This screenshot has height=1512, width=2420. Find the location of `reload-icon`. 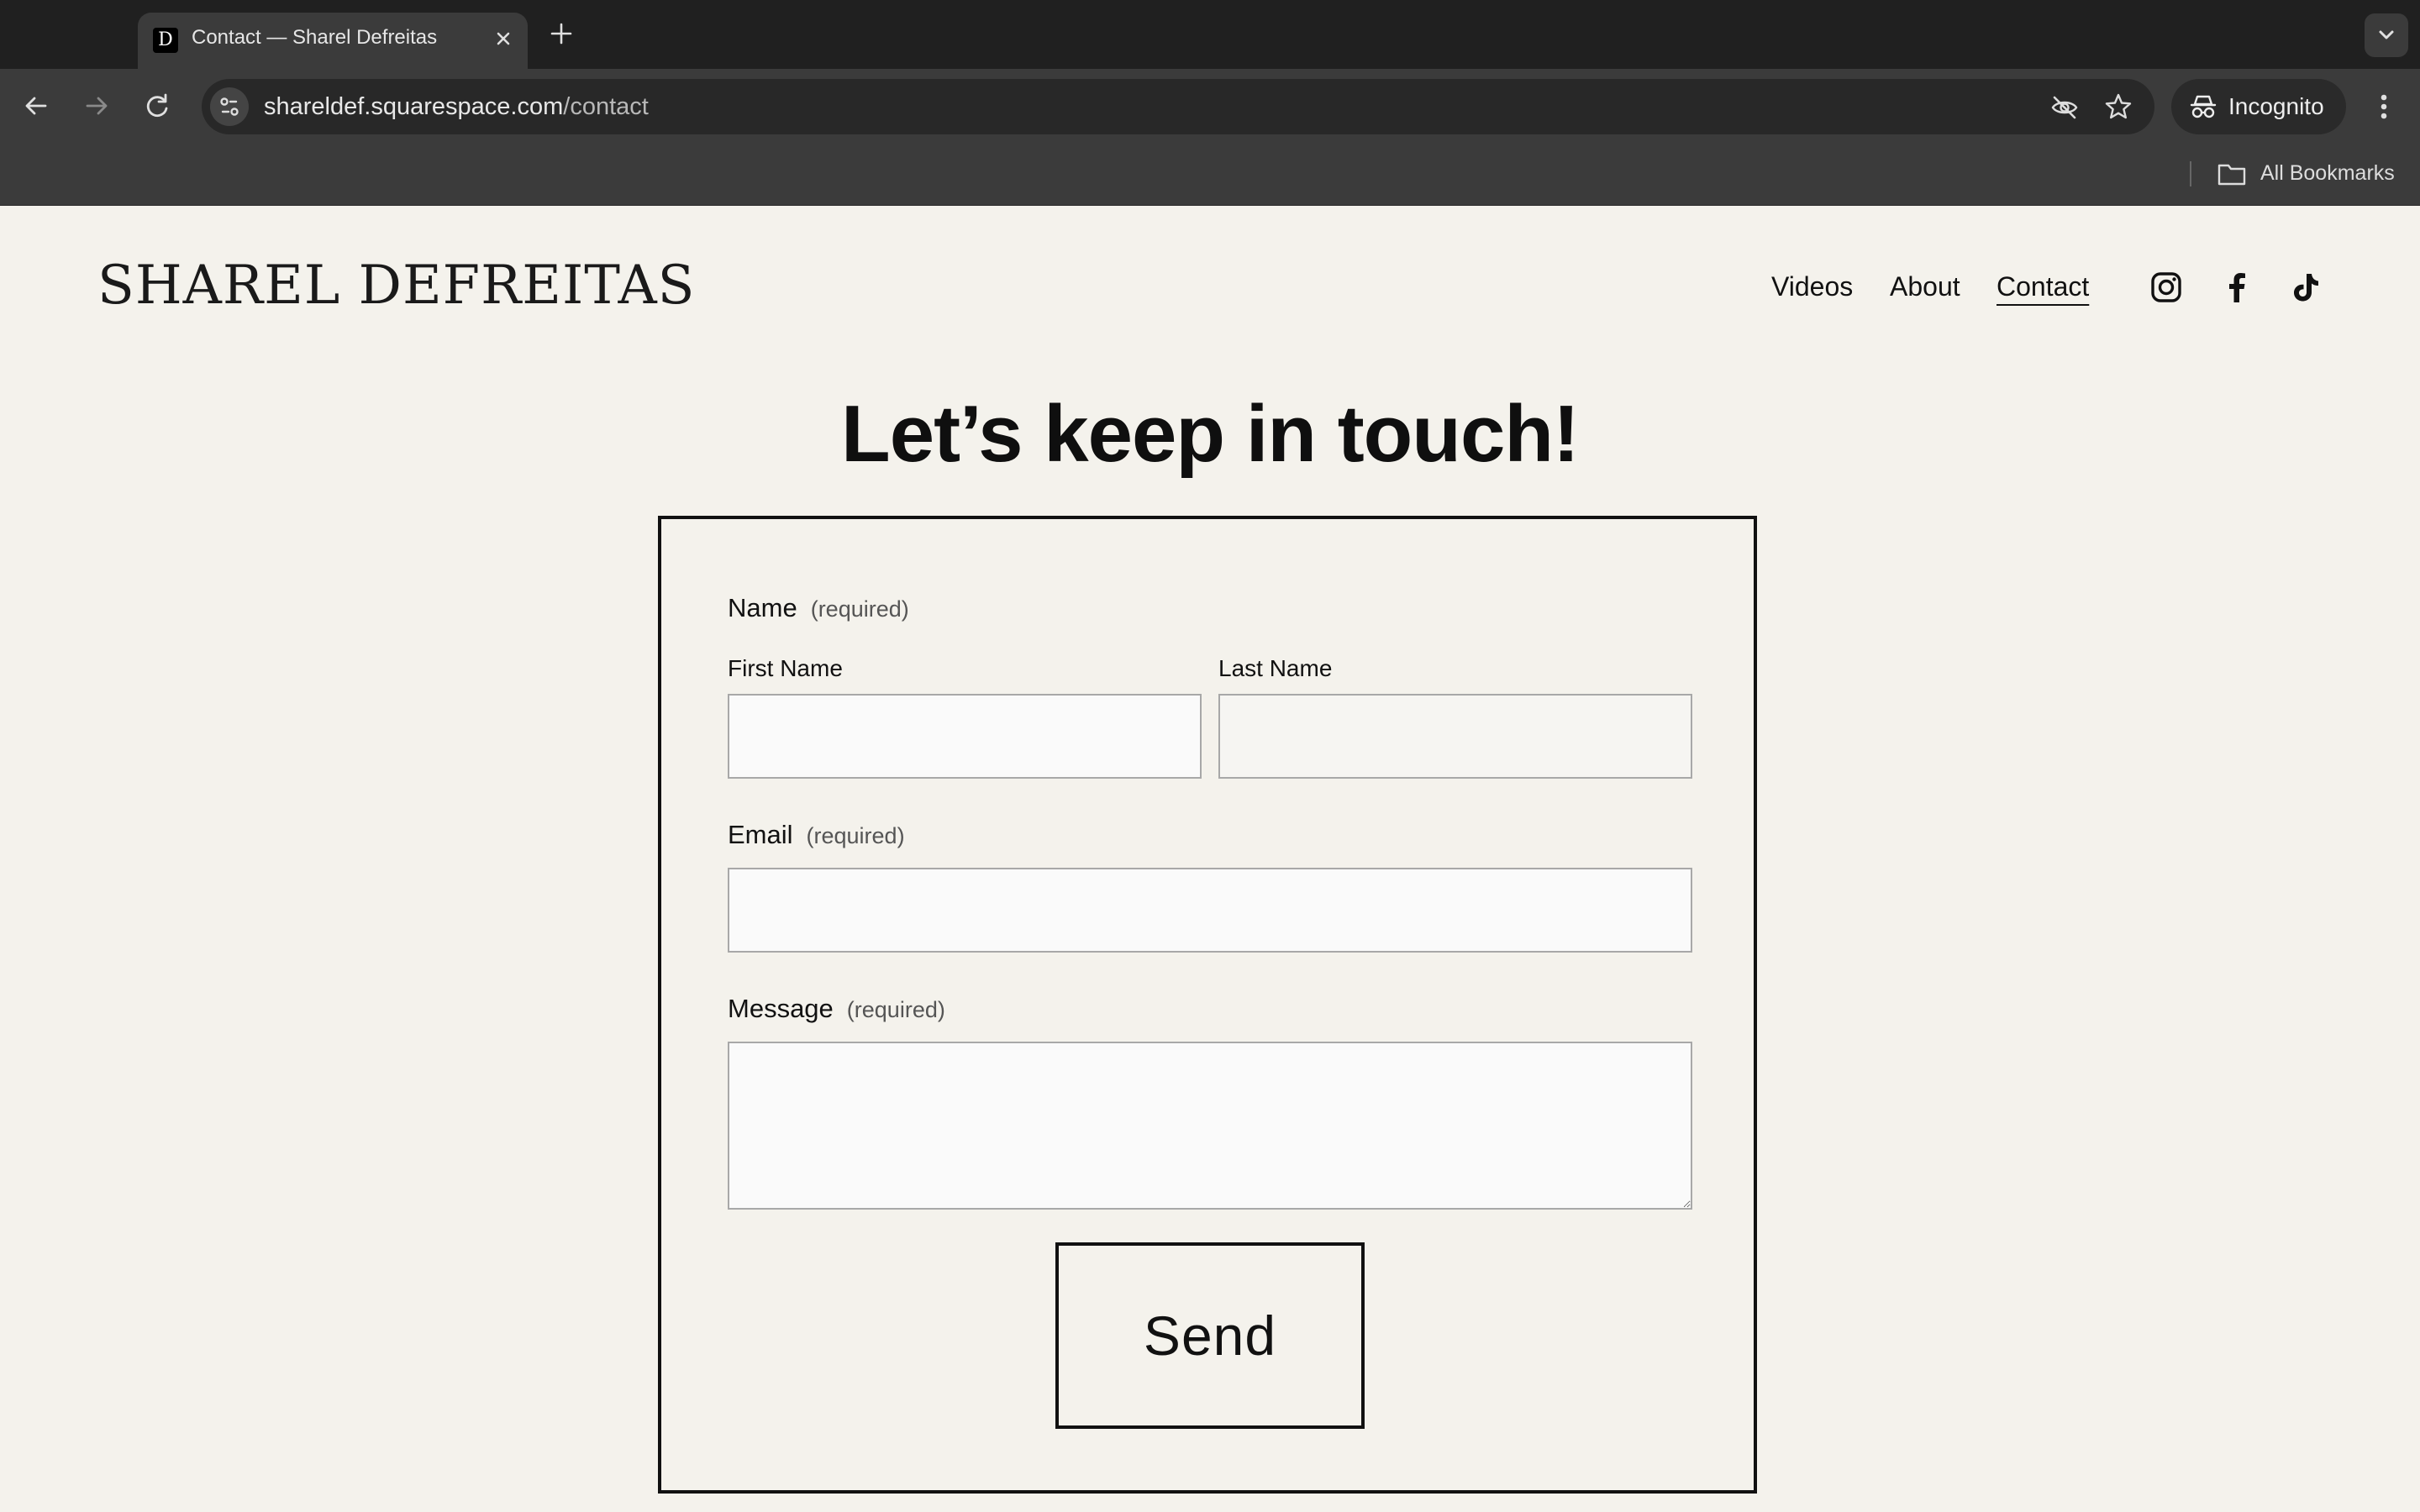

reload-icon is located at coordinates (157, 106).